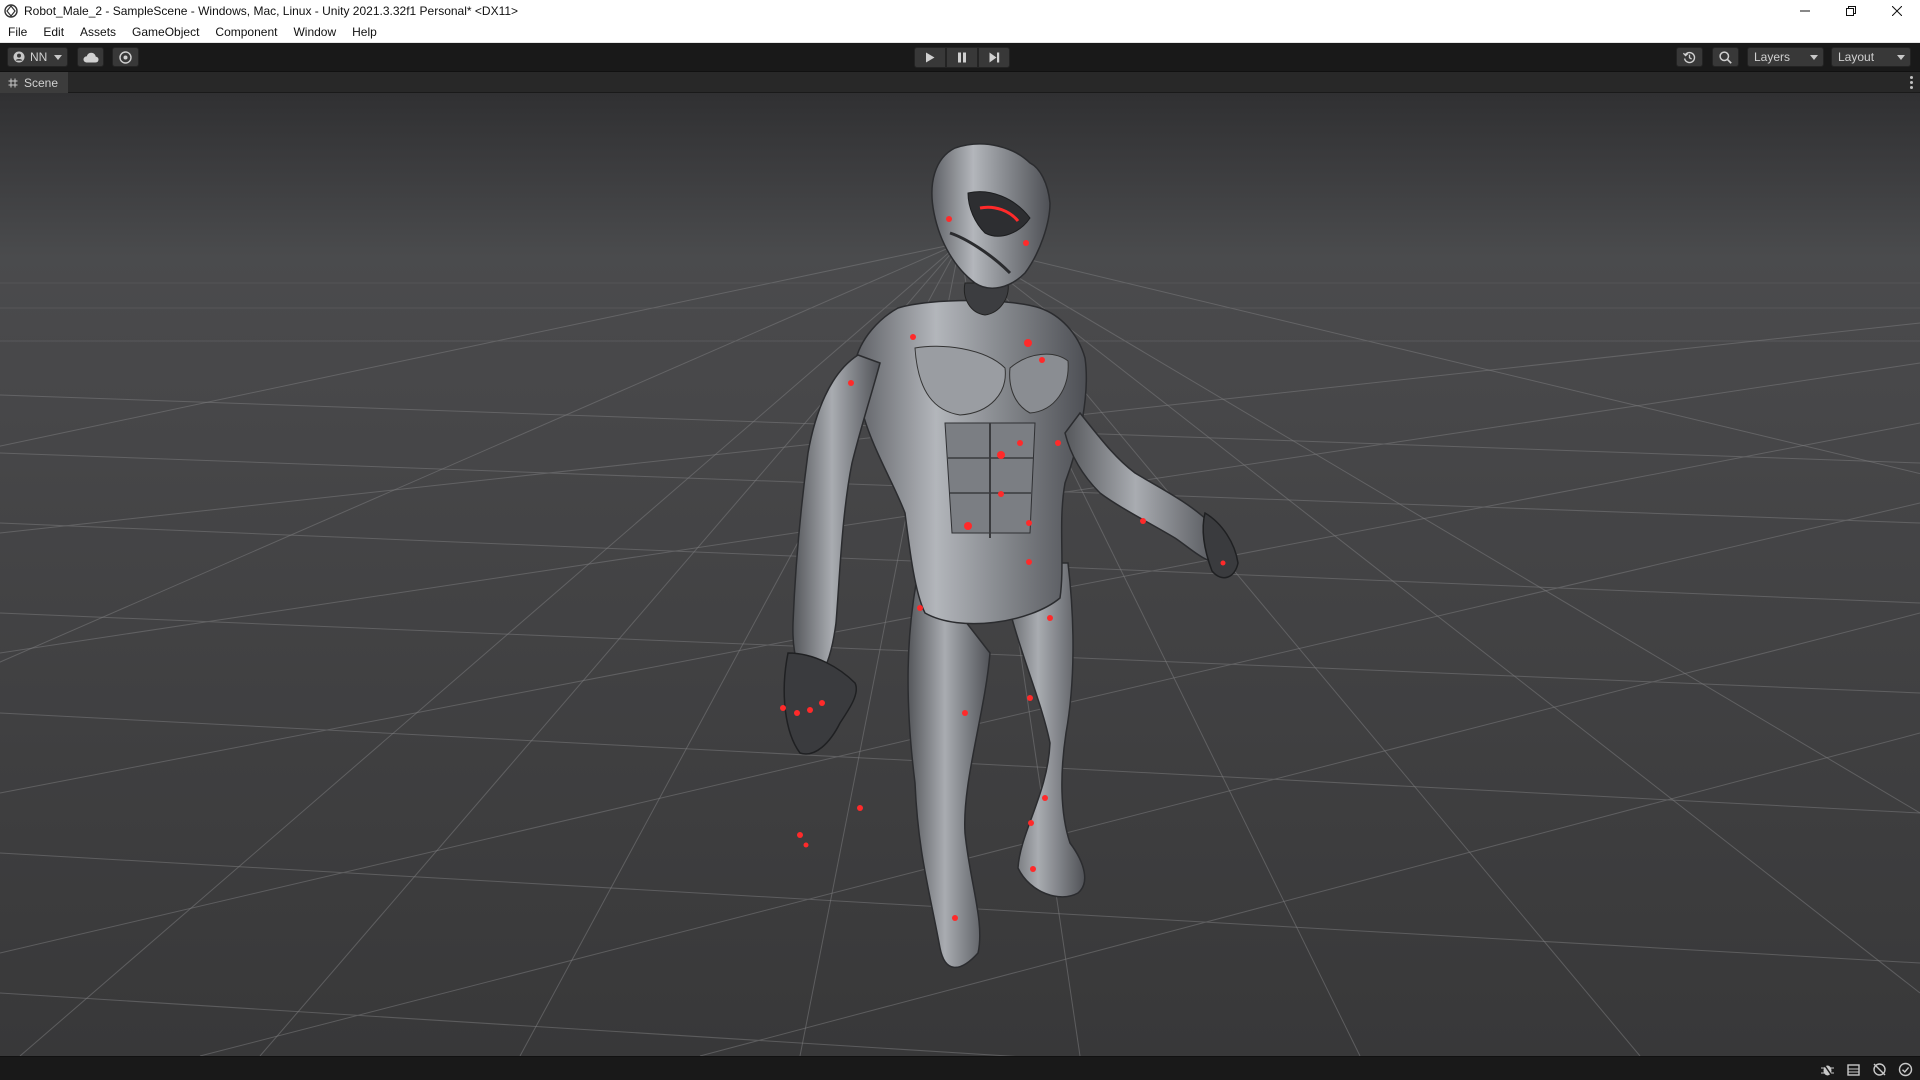 This screenshot has height=1080, width=1920. What do you see at coordinates (1879, 1069) in the screenshot?
I see `network-icon` at bounding box center [1879, 1069].